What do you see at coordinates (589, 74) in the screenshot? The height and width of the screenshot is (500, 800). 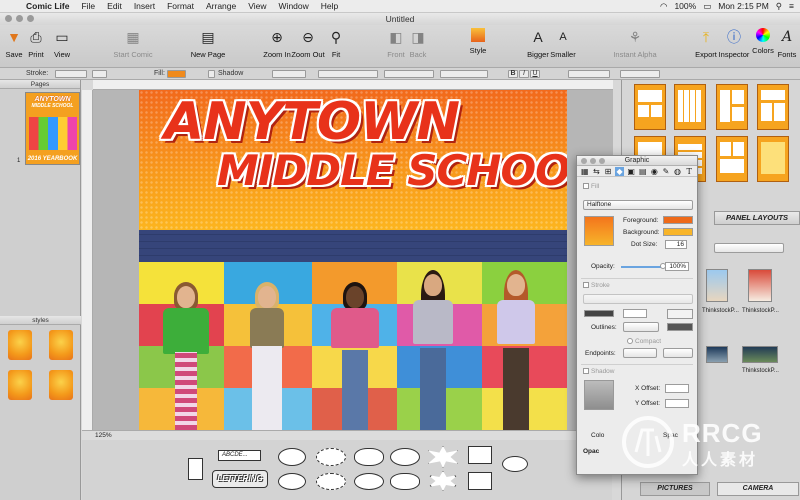 I see `alignment-buttons` at bounding box center [589, 74].